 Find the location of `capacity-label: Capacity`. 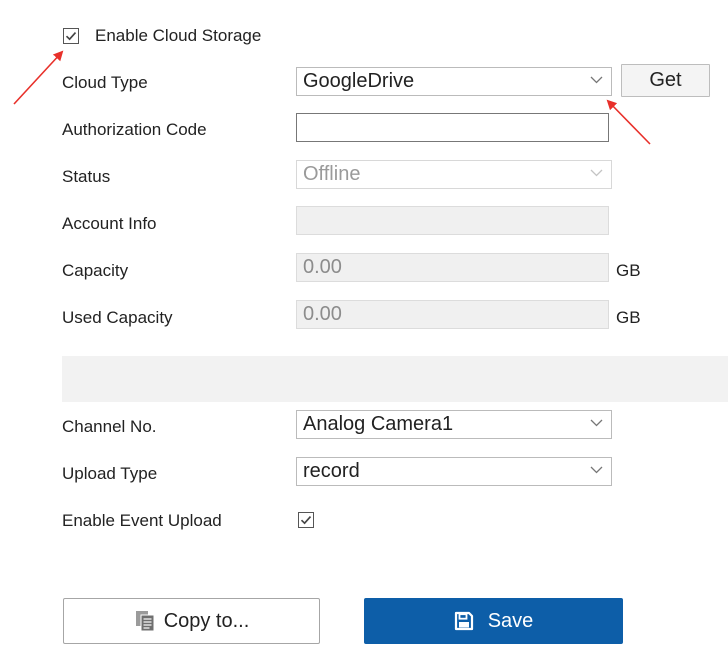

capacity-label: Capacity is located at coordinates (95, 270).